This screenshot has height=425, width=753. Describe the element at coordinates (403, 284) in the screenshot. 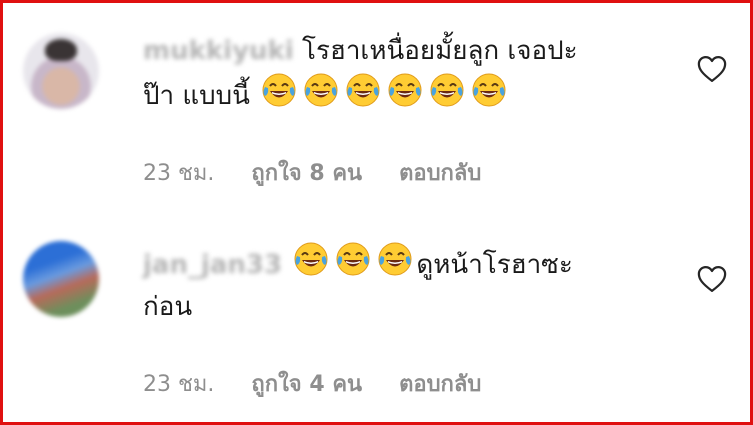

I see `comment-text: jan_jan33 ดูหน้าโรฮาซะ ก่อน` at that location.